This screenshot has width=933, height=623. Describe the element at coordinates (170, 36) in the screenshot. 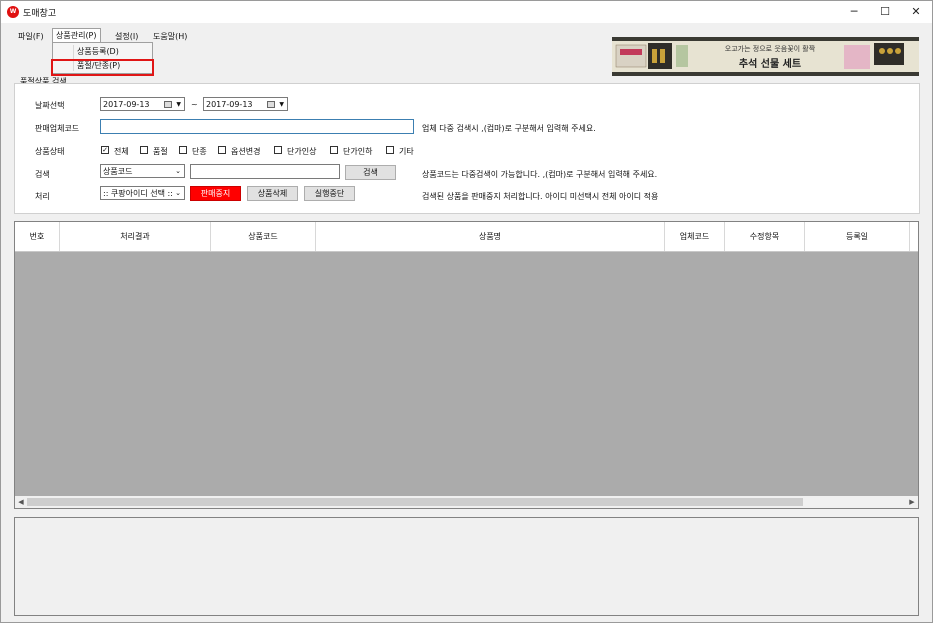

I see `menu-help: 도움말(H)` at that location.